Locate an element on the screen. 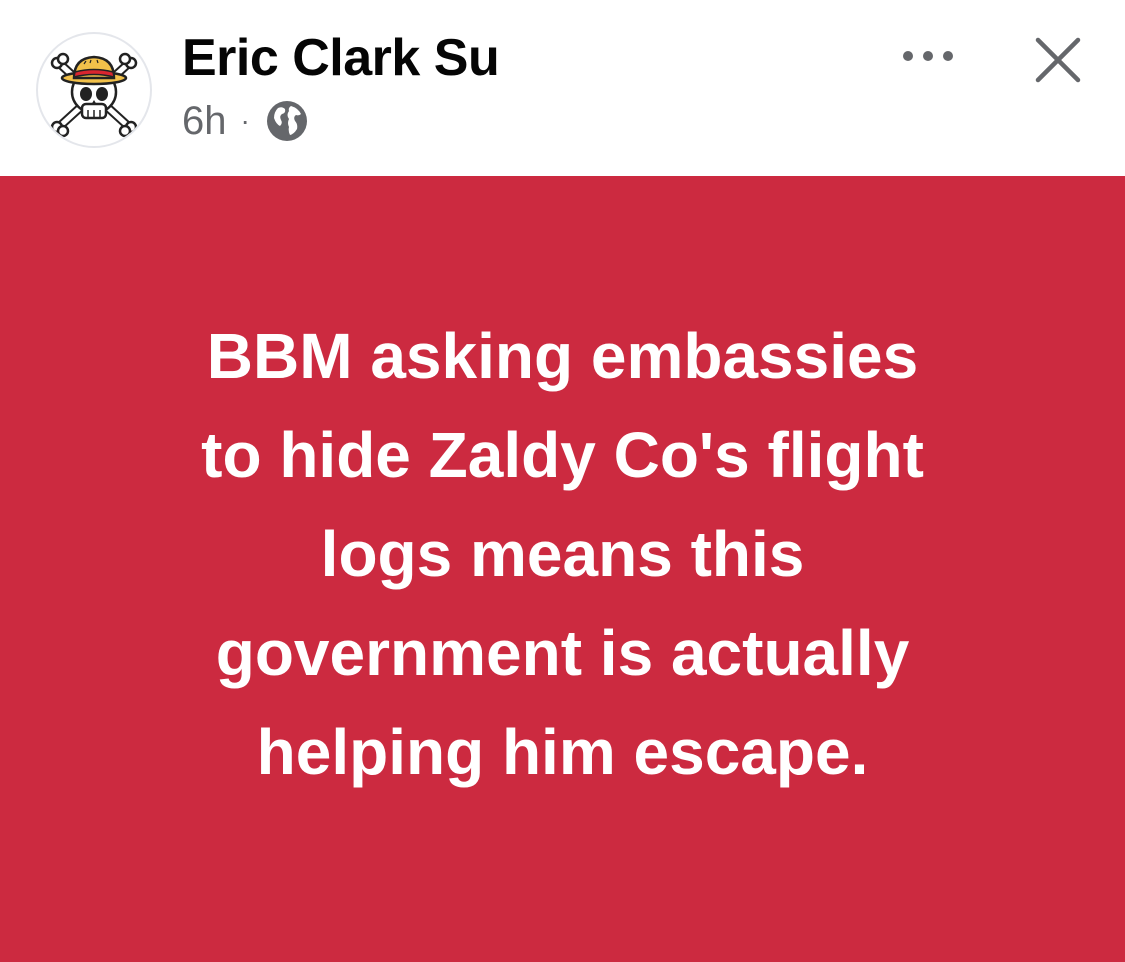 The width and height of the screenshot is (1125, 962). more-options-icon is located at coordinates (928, 56).